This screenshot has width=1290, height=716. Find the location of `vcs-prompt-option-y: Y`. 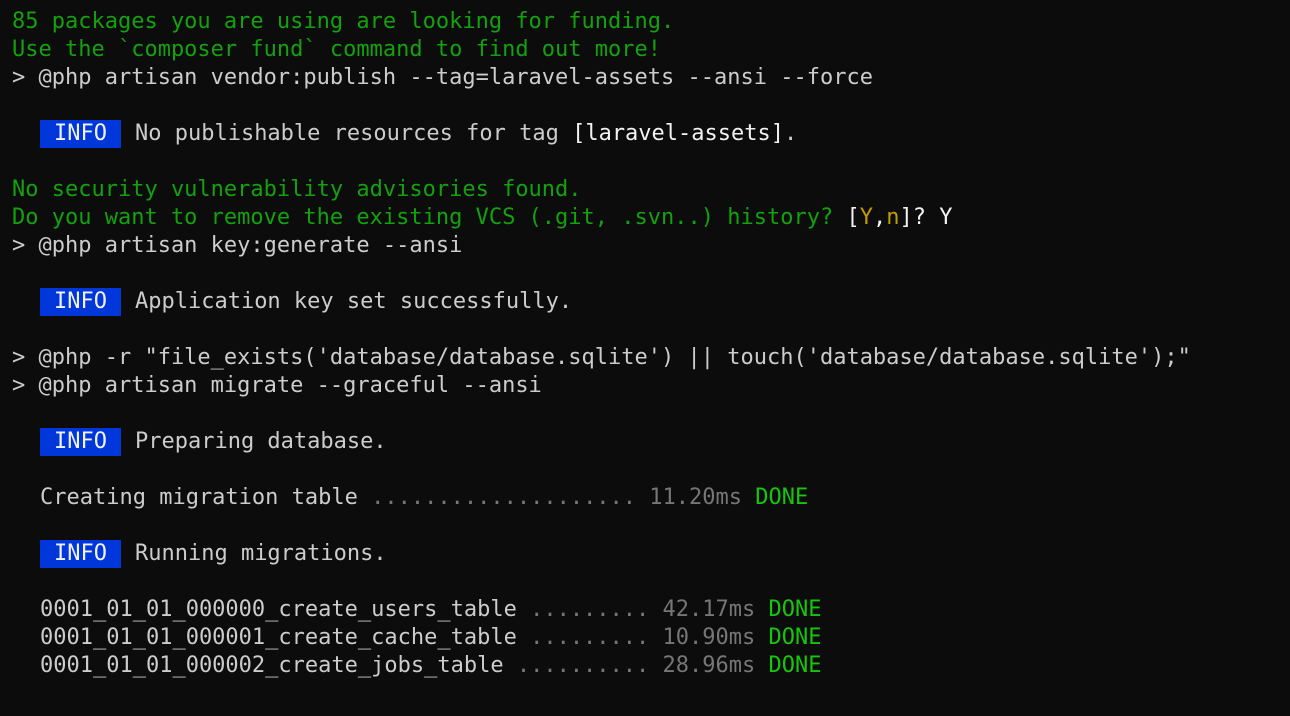

vcs-prompt-option-y: Y is located at coordinates (866, 217).